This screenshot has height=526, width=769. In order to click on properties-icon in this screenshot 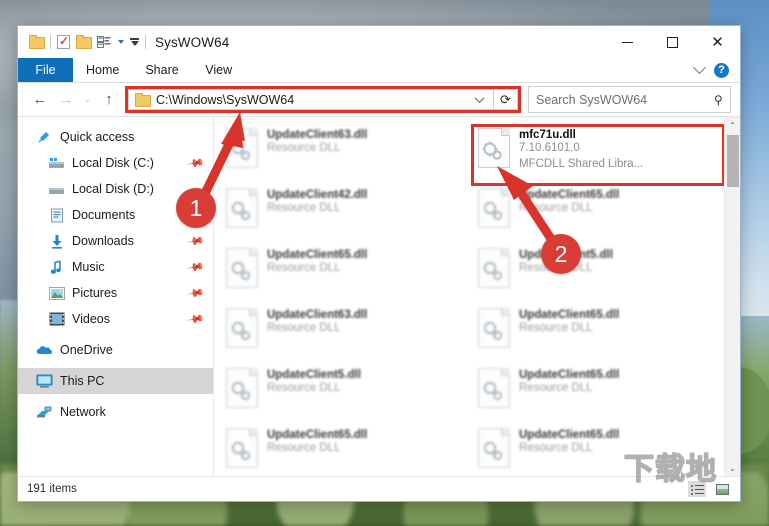, I will do `click(63, 41)`.